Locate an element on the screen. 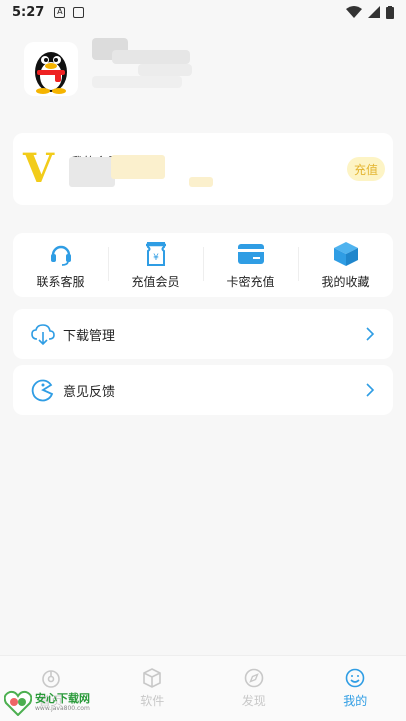 The height and width of the screenshot is (721, 406). signal-icon is located at coordinates (374, 12).